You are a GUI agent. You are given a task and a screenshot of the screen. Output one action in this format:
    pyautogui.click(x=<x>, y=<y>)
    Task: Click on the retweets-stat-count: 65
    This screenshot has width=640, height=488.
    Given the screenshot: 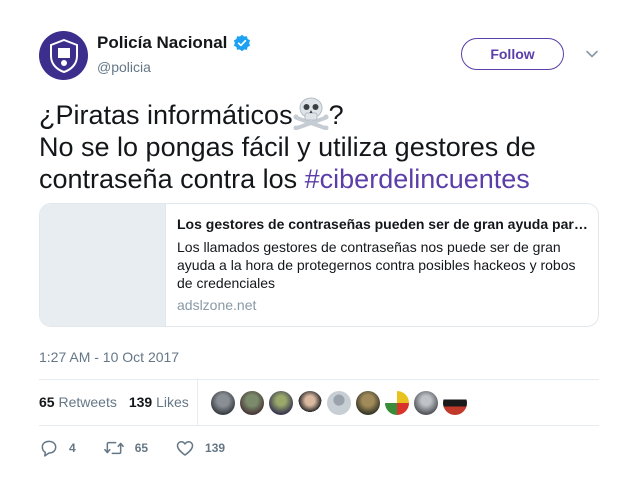 What is the action you would take?
    pyautogui.click(x=47, y=402)
    